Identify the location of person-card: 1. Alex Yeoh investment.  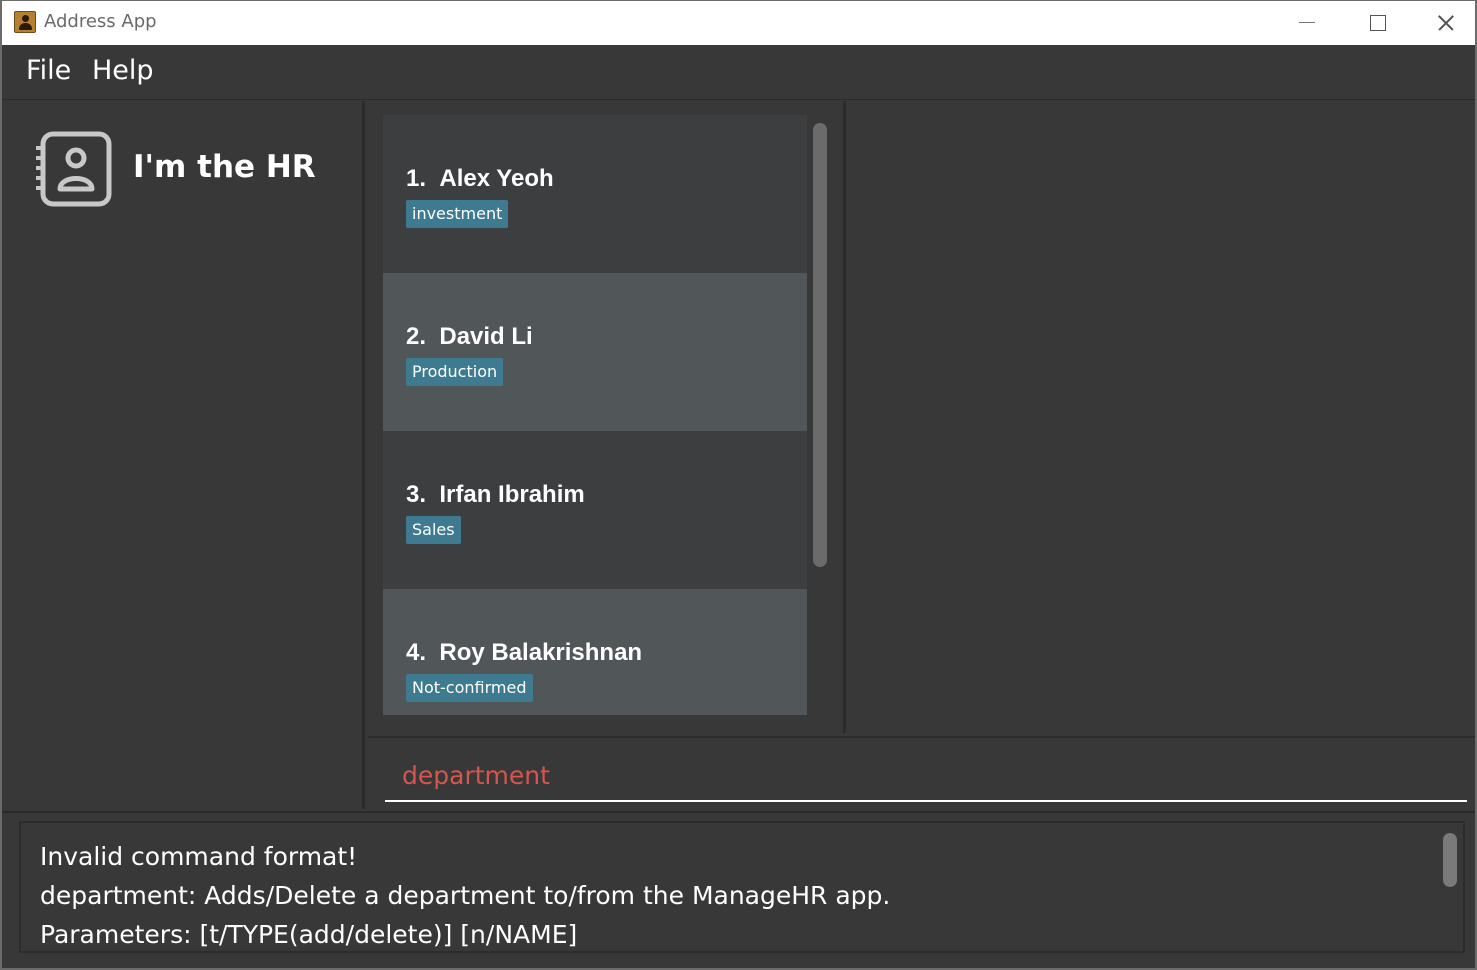
(595, 194).